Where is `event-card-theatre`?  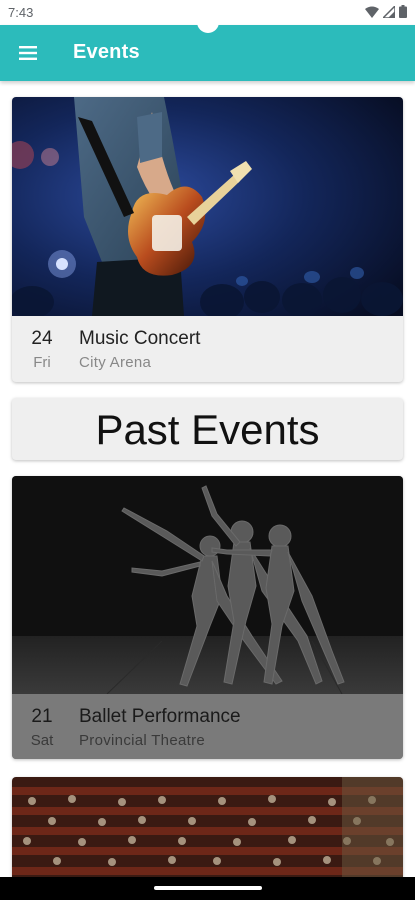
event-card-theatre is located at coordinates (207, 827).